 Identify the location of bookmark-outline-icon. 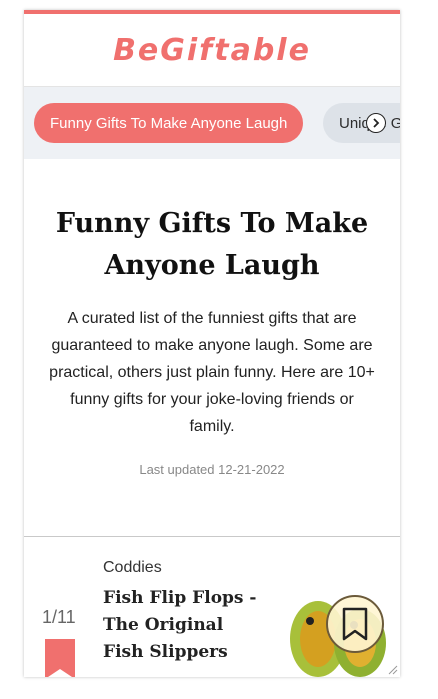
(355, 624).